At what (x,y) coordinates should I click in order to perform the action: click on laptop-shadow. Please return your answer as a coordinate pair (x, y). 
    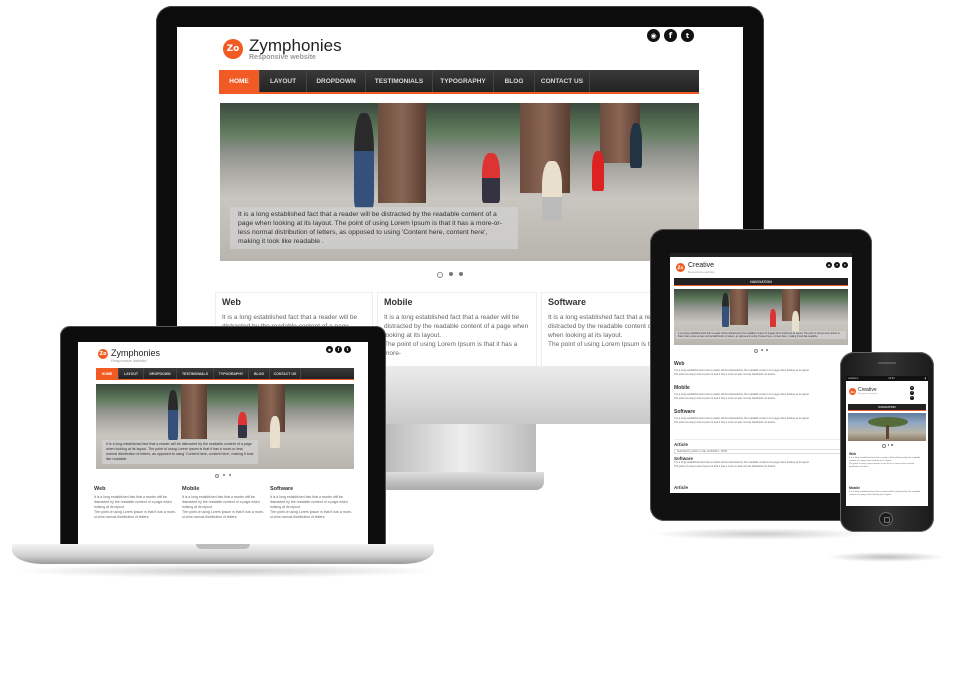
    Looking at the image, I should click on (225, 571).